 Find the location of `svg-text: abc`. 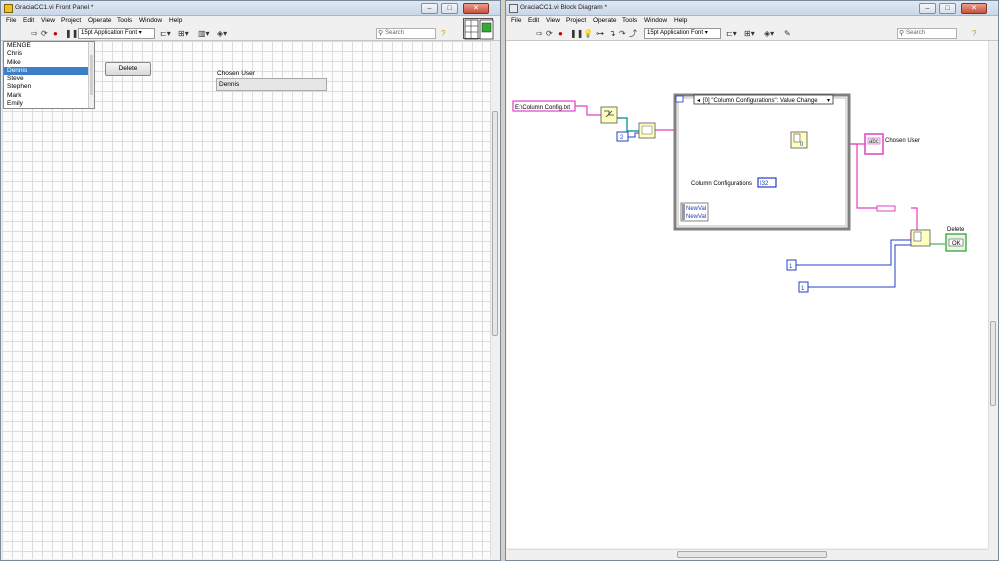

svg-text: abc is located at coordinates (874, 142).